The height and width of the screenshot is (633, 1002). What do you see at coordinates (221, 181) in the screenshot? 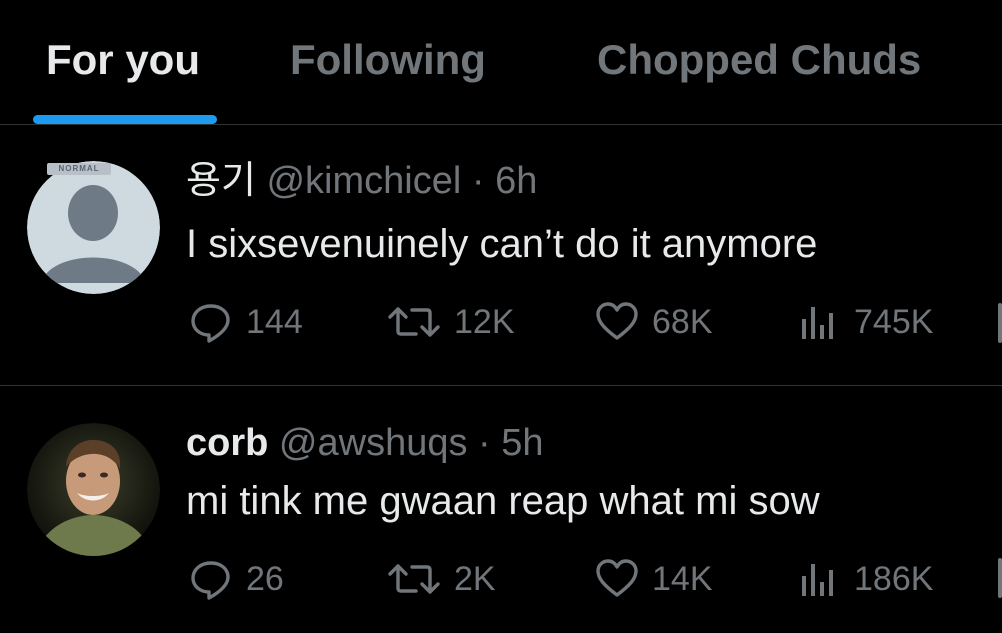
I see `display-name: 용기` at bounding box center [221, 181].